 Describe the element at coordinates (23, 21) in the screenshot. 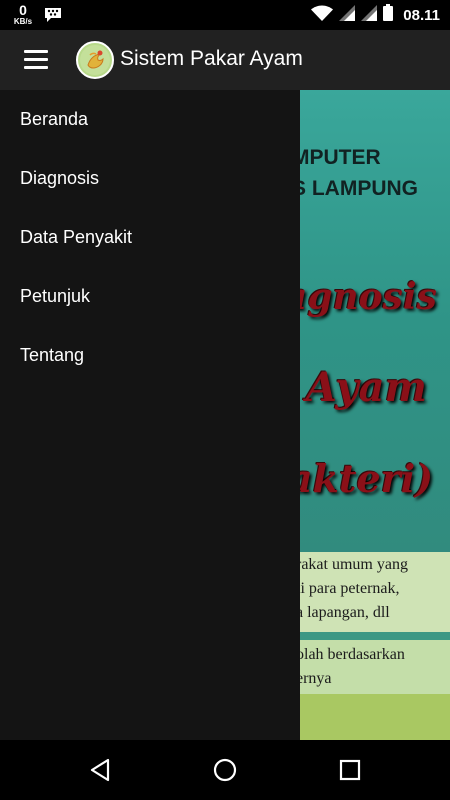

I see `network-speed-unit: KB/s` at that location.